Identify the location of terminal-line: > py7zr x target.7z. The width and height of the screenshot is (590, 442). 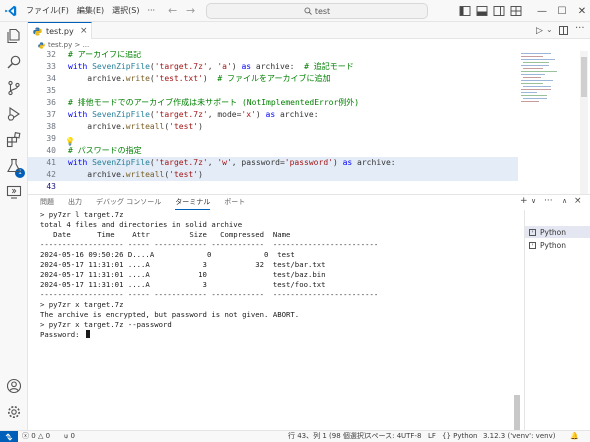
(82, 304).